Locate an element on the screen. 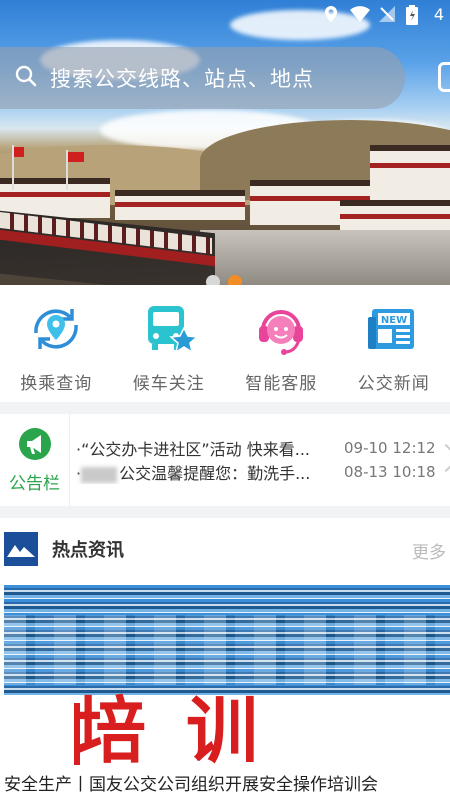 This screenshot has width=450, height=800. hot-news-header: 热点资讯 is located at coordinates (225, 549).